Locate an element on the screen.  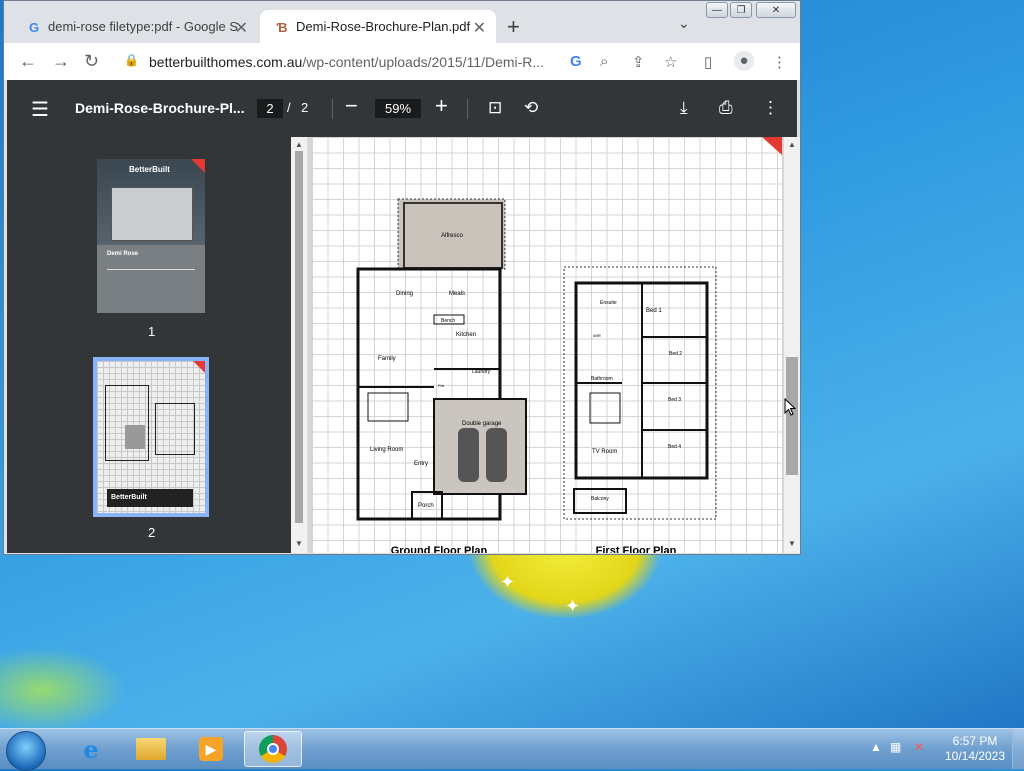
clock-date: 10/14/2023 is located at coordinates (975, 756).